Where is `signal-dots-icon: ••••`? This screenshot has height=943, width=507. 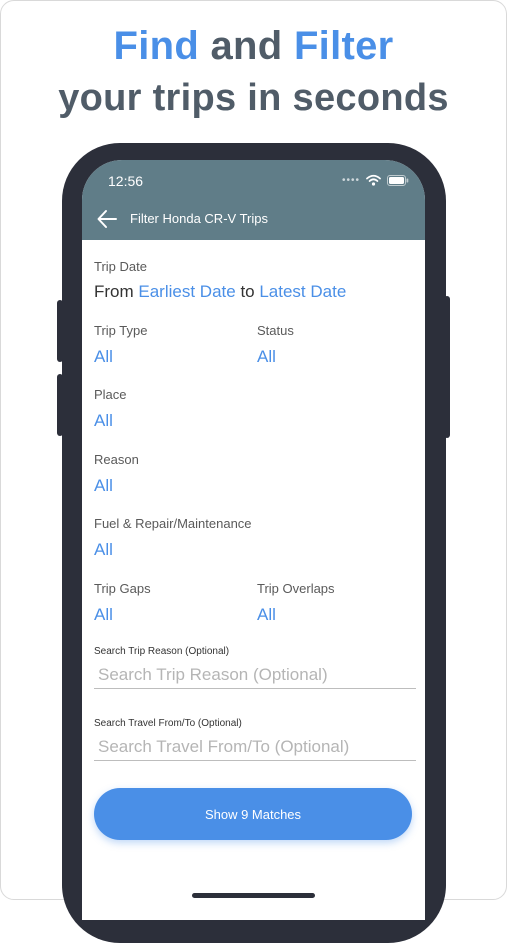 signal-dots-icon: •••• is located at coordinates (350, 180).